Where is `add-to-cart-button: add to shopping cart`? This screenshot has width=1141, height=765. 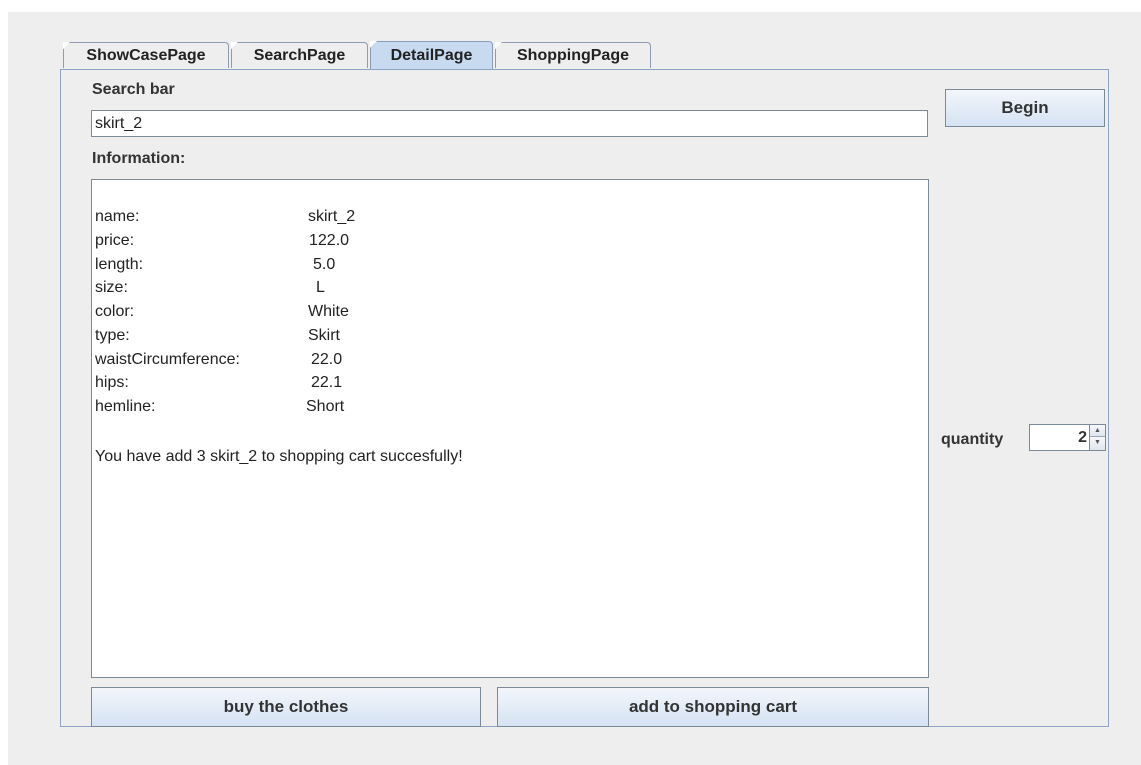 add-to-cart-button: add to shopping cart is located at coordinates (713, 707).